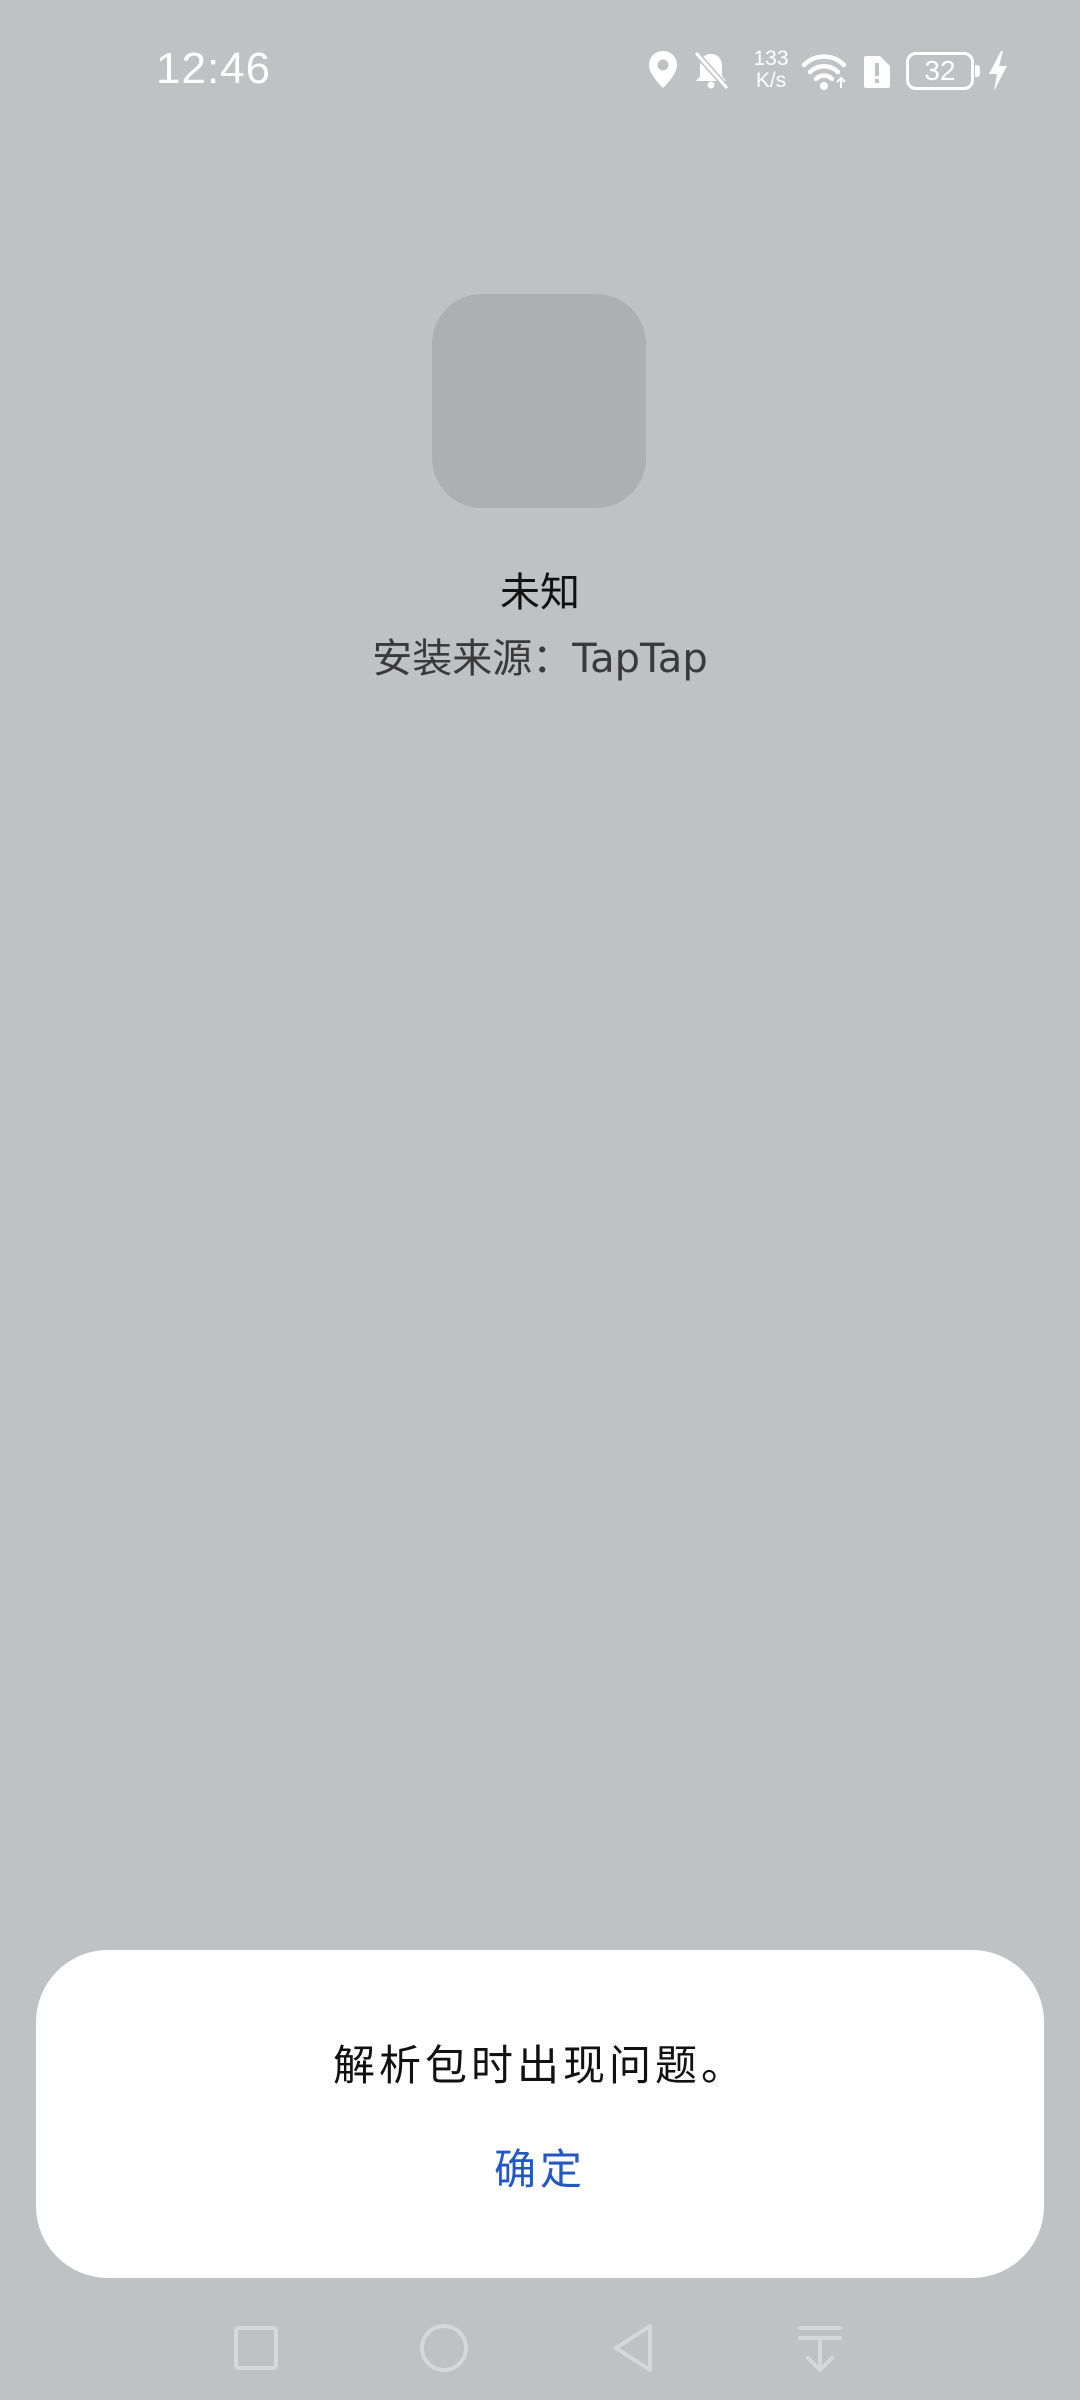  I want to click on status-time: 12:46, so click(214, 68).